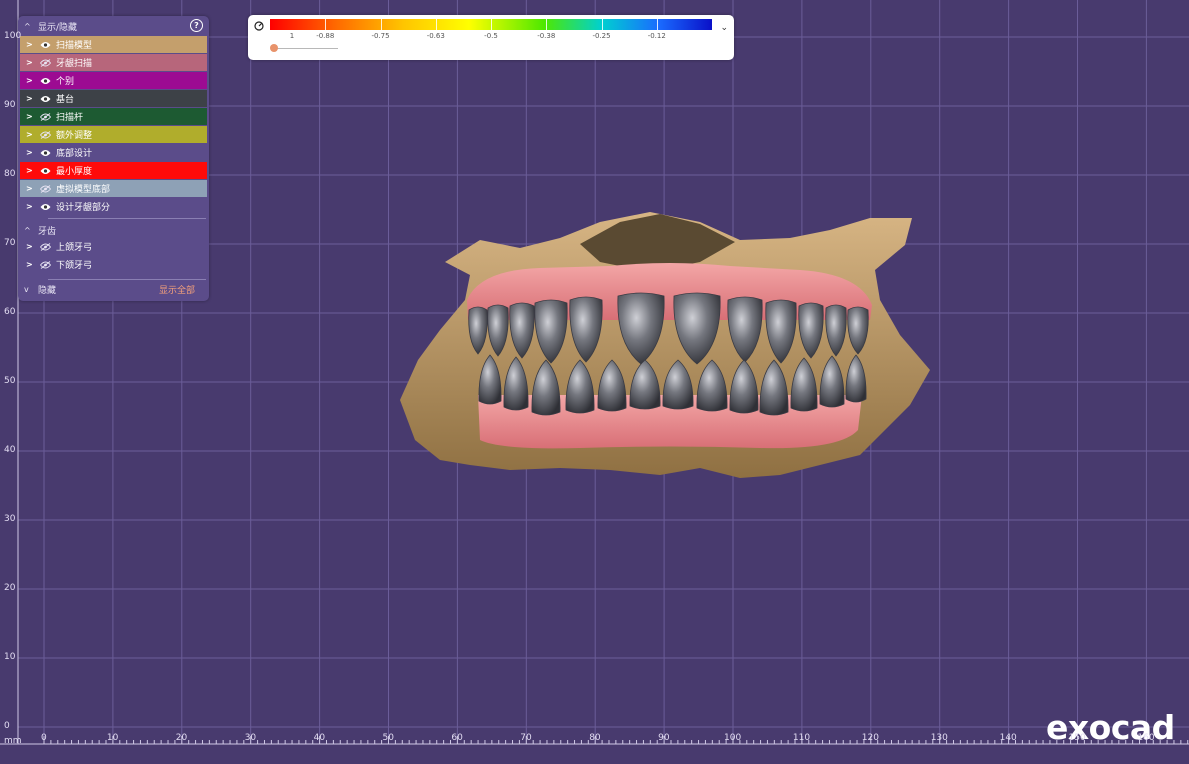 The image size is (1189, 764). What do you see at coordinates (325, 36) in the screenshot?
I see `scale-label: -0.88` at bounding box center [325, 36].